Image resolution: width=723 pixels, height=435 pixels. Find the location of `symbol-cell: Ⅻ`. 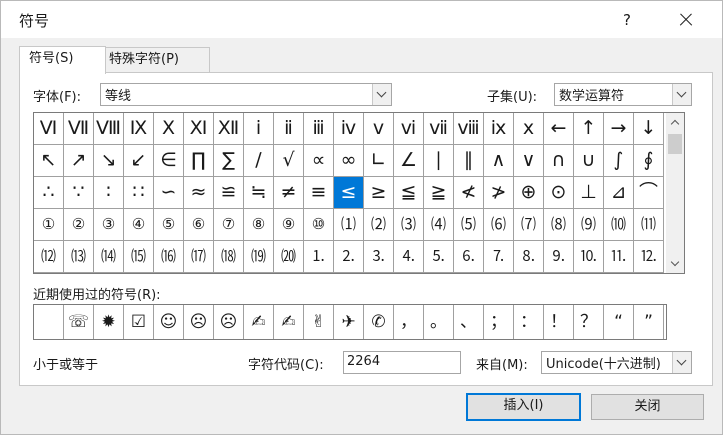

symbol-cell: Ⅻ is located at coordinates (229, 129).